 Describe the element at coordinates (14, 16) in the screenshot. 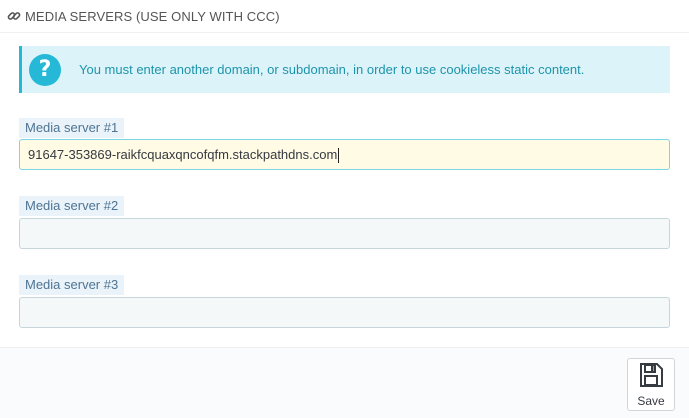

I see `link-icon` at that location.